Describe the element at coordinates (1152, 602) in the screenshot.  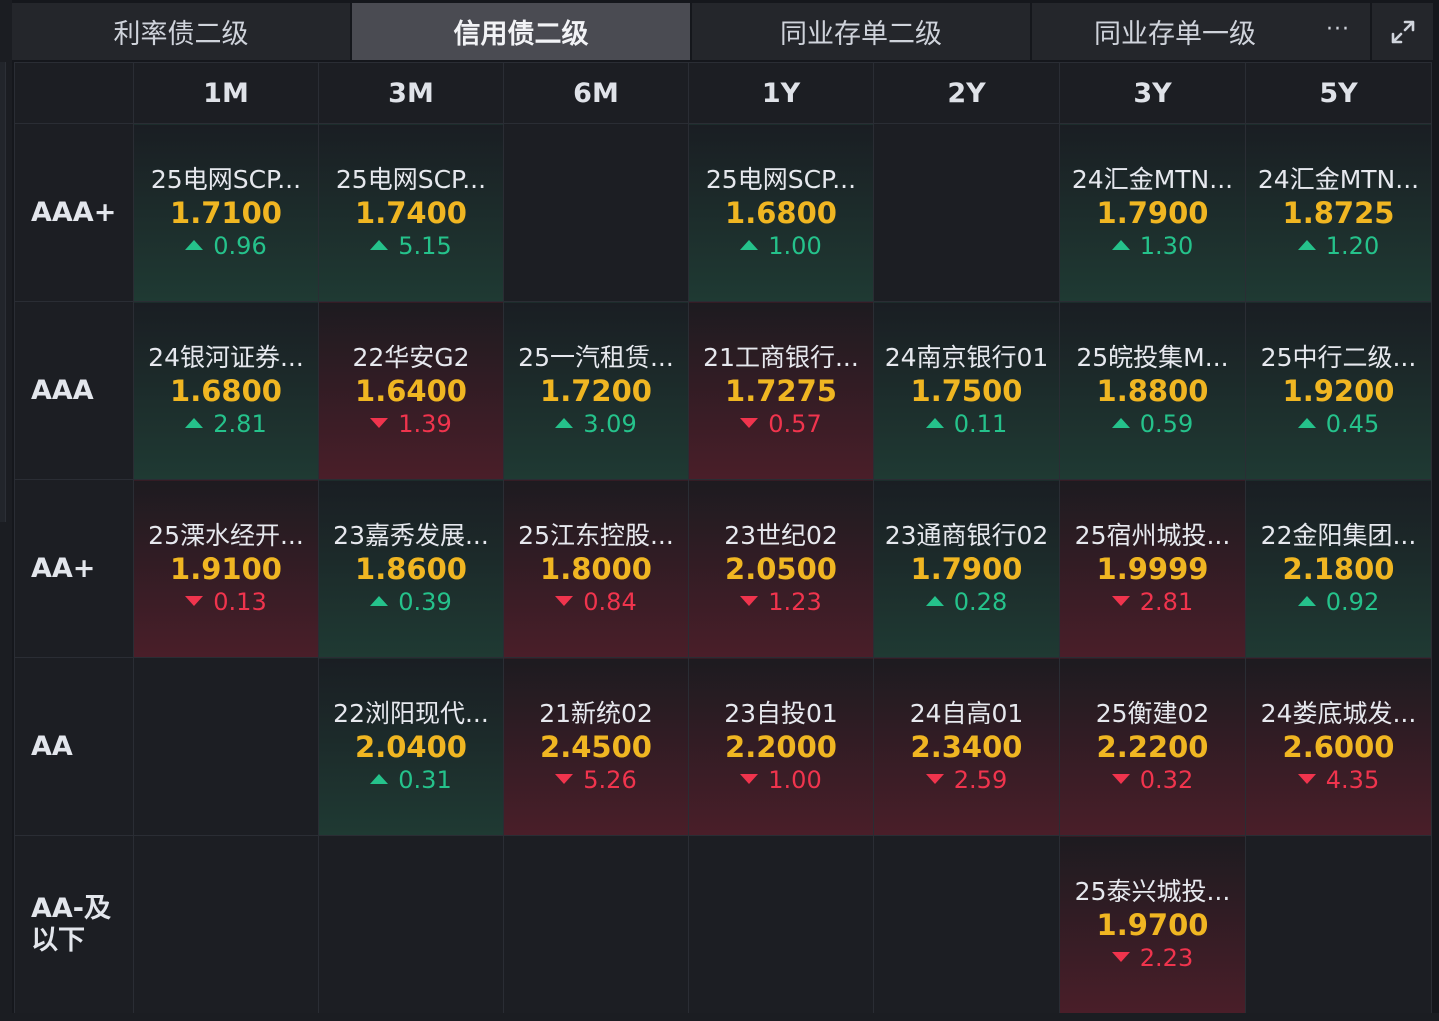
I see `yield-change: 2.81` at that location.